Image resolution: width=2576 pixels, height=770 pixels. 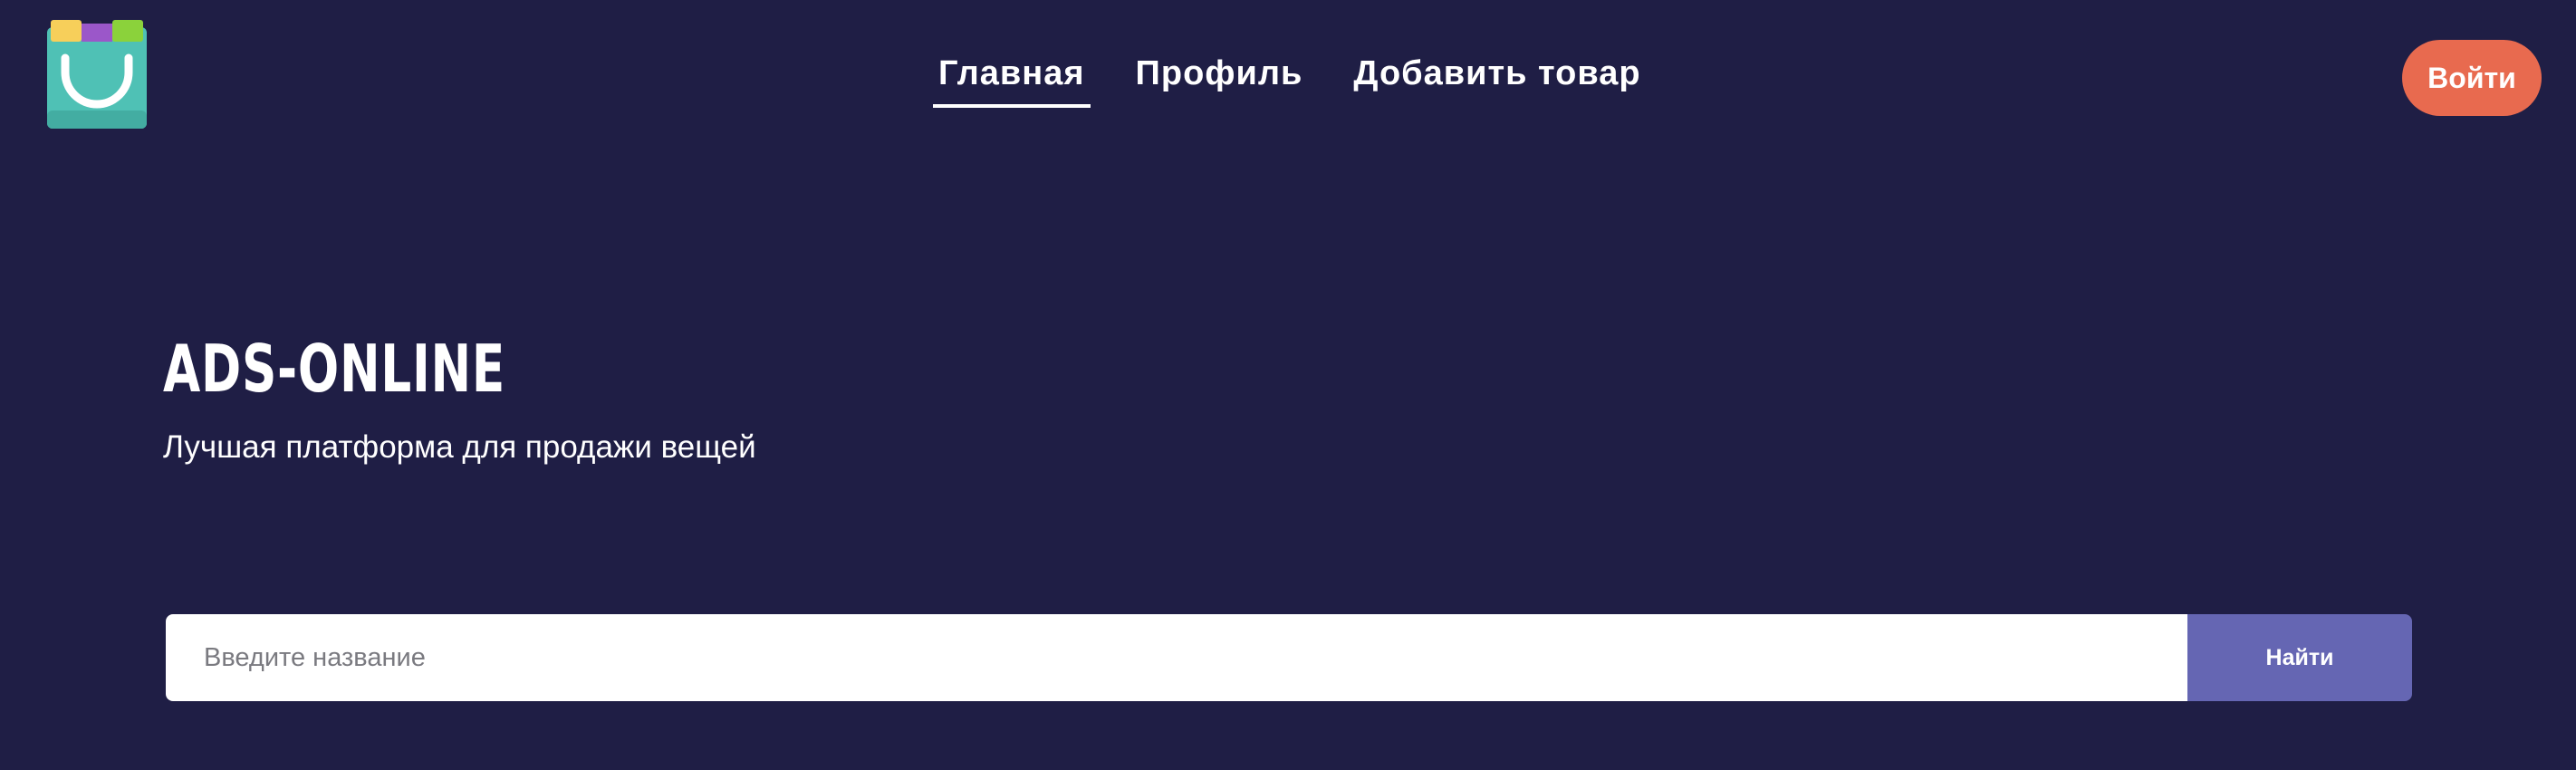 I want to click on page-subtitle: Лучшая платформа для продажи вещей, so click(x=459, y=447).